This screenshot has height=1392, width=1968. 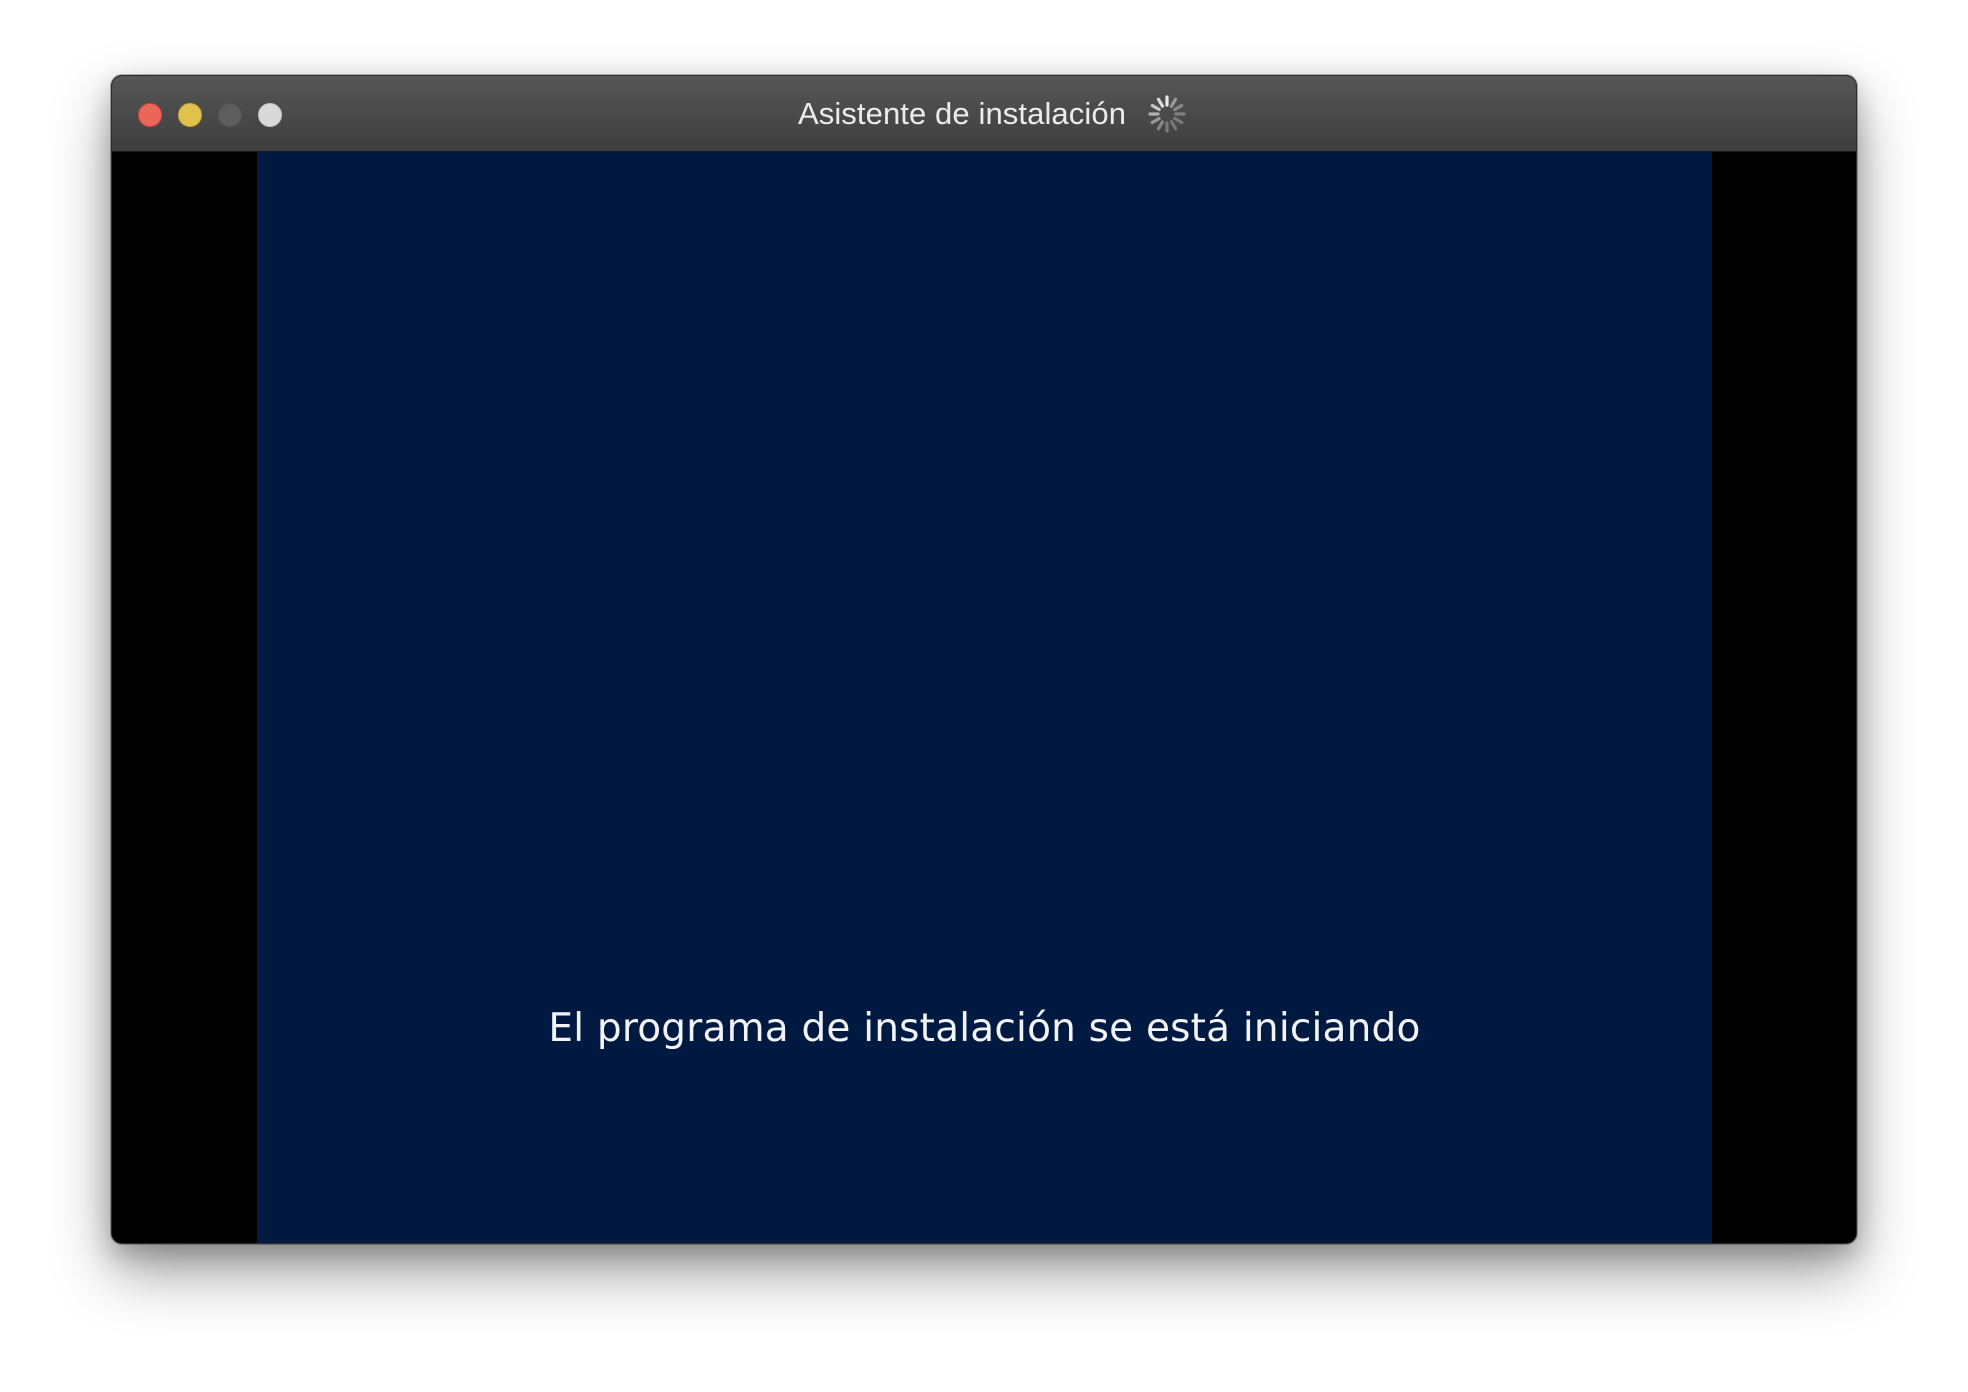 I want to click on minimize-button, so click(x=190, y=115).